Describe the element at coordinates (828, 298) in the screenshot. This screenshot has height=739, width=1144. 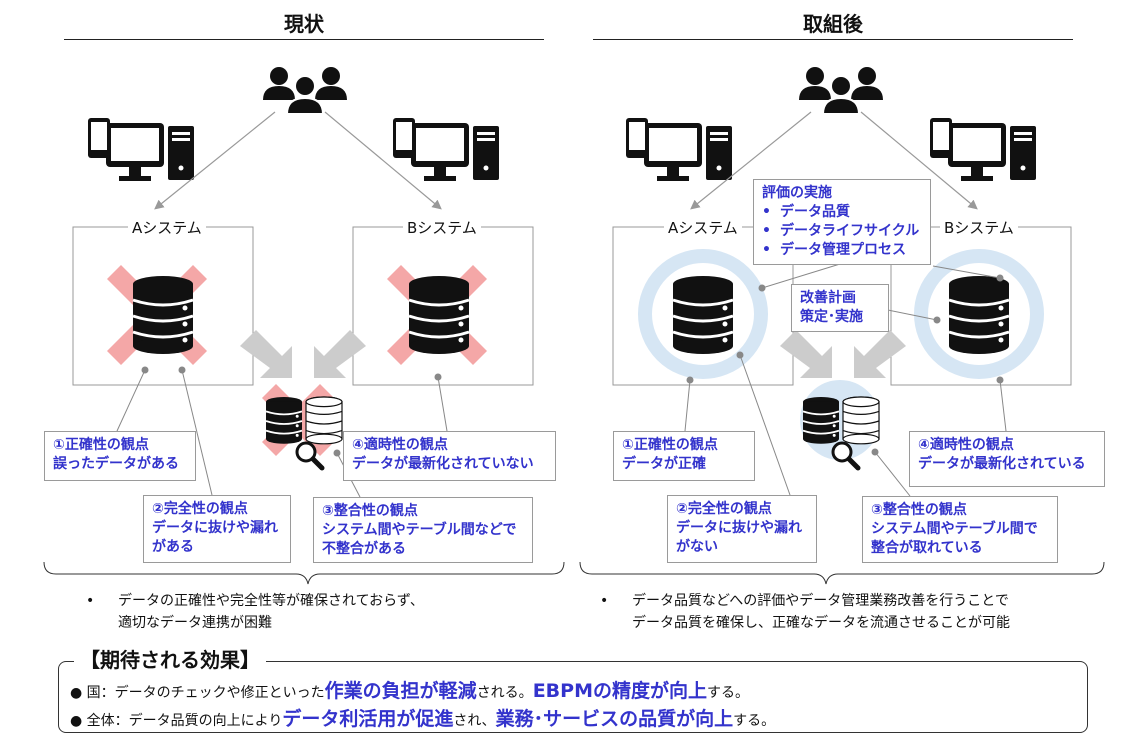
I see `plan-line: 改善計画` at that location.